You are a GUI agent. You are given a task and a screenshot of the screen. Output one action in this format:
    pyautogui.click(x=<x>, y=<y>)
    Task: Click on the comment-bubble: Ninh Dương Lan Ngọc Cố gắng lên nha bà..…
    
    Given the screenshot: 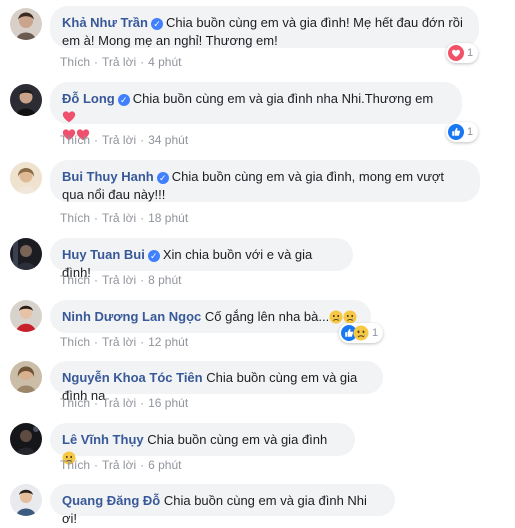 What is the action you would take?
    pyautogui.click(x=210, y=316)
    